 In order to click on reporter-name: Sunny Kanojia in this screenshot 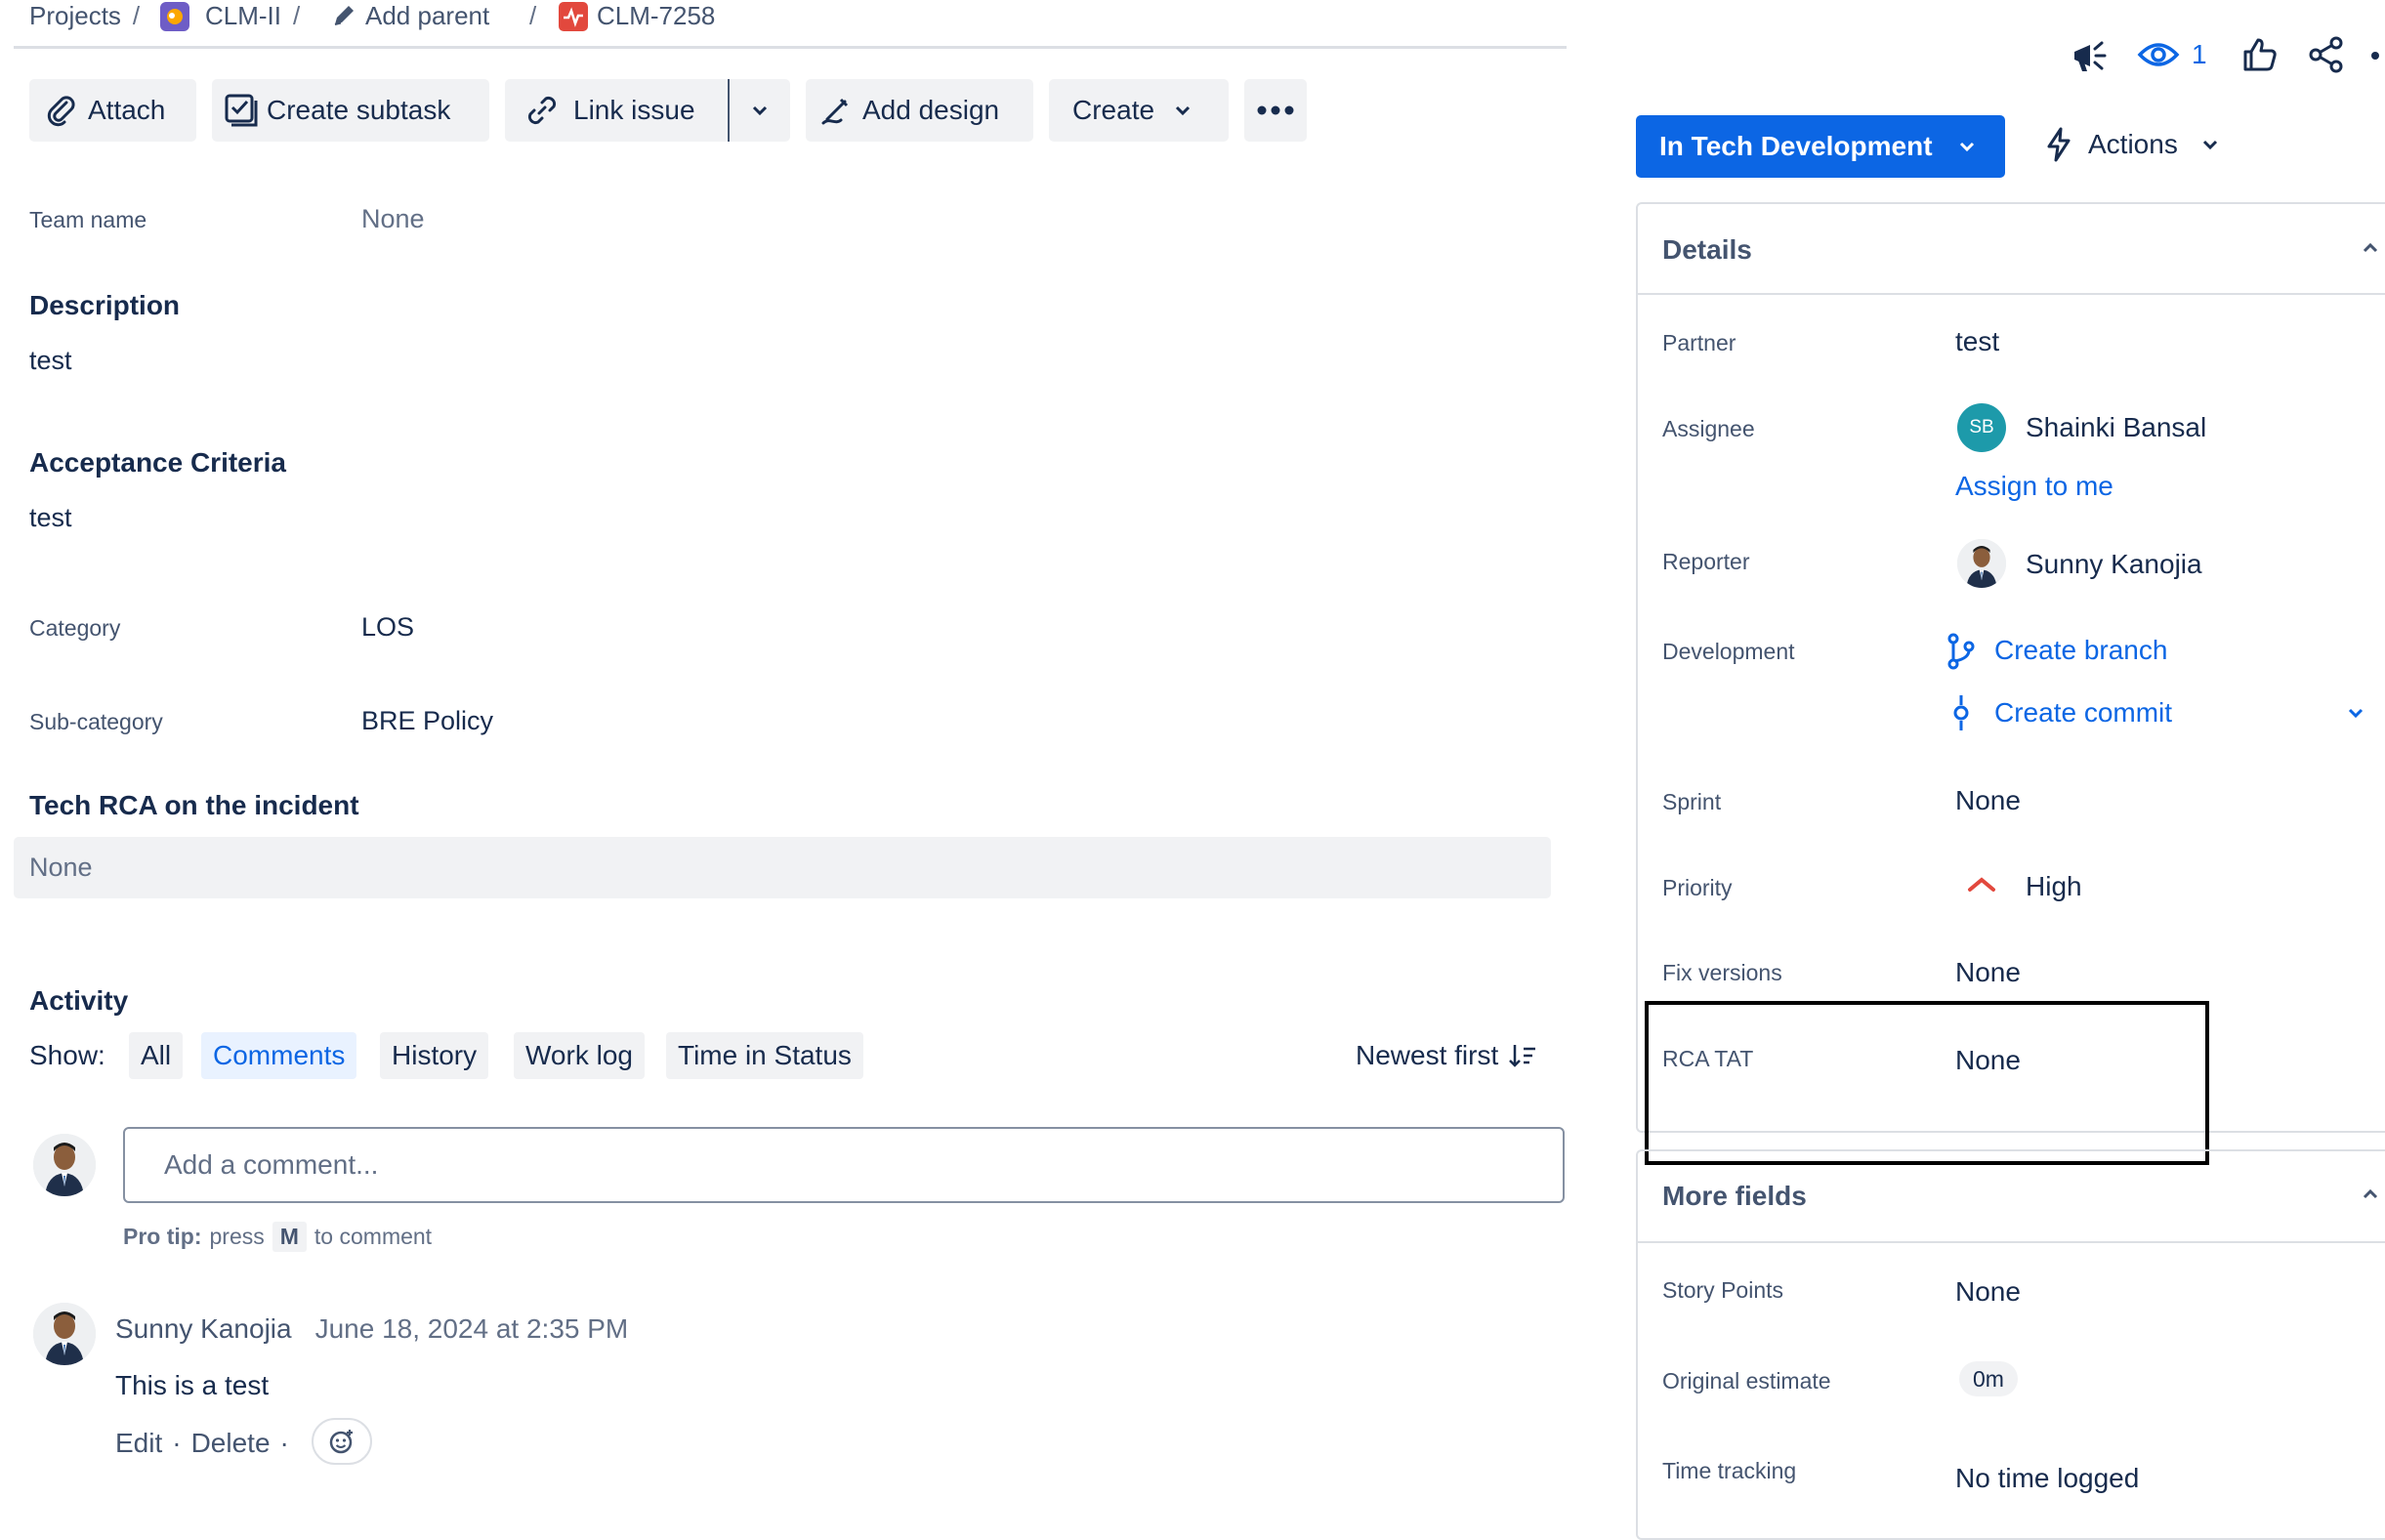, I will do `click(2114, 564)`.